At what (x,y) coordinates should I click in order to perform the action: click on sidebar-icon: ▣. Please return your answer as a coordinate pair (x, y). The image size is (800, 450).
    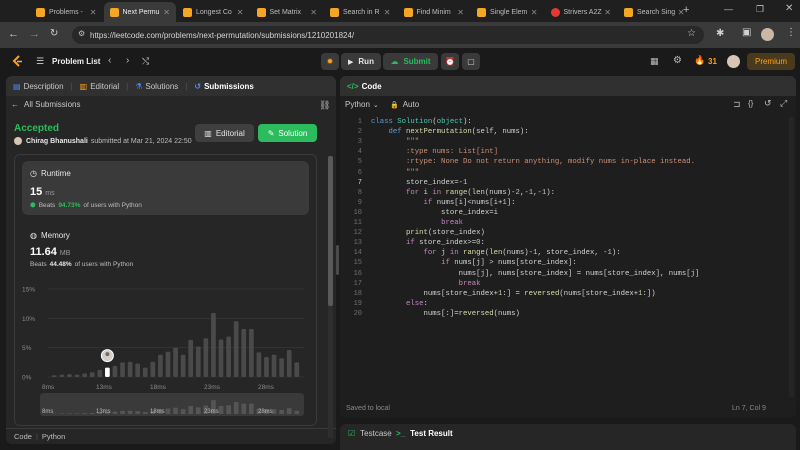
    Looking at the image, I should click on (746, 32).